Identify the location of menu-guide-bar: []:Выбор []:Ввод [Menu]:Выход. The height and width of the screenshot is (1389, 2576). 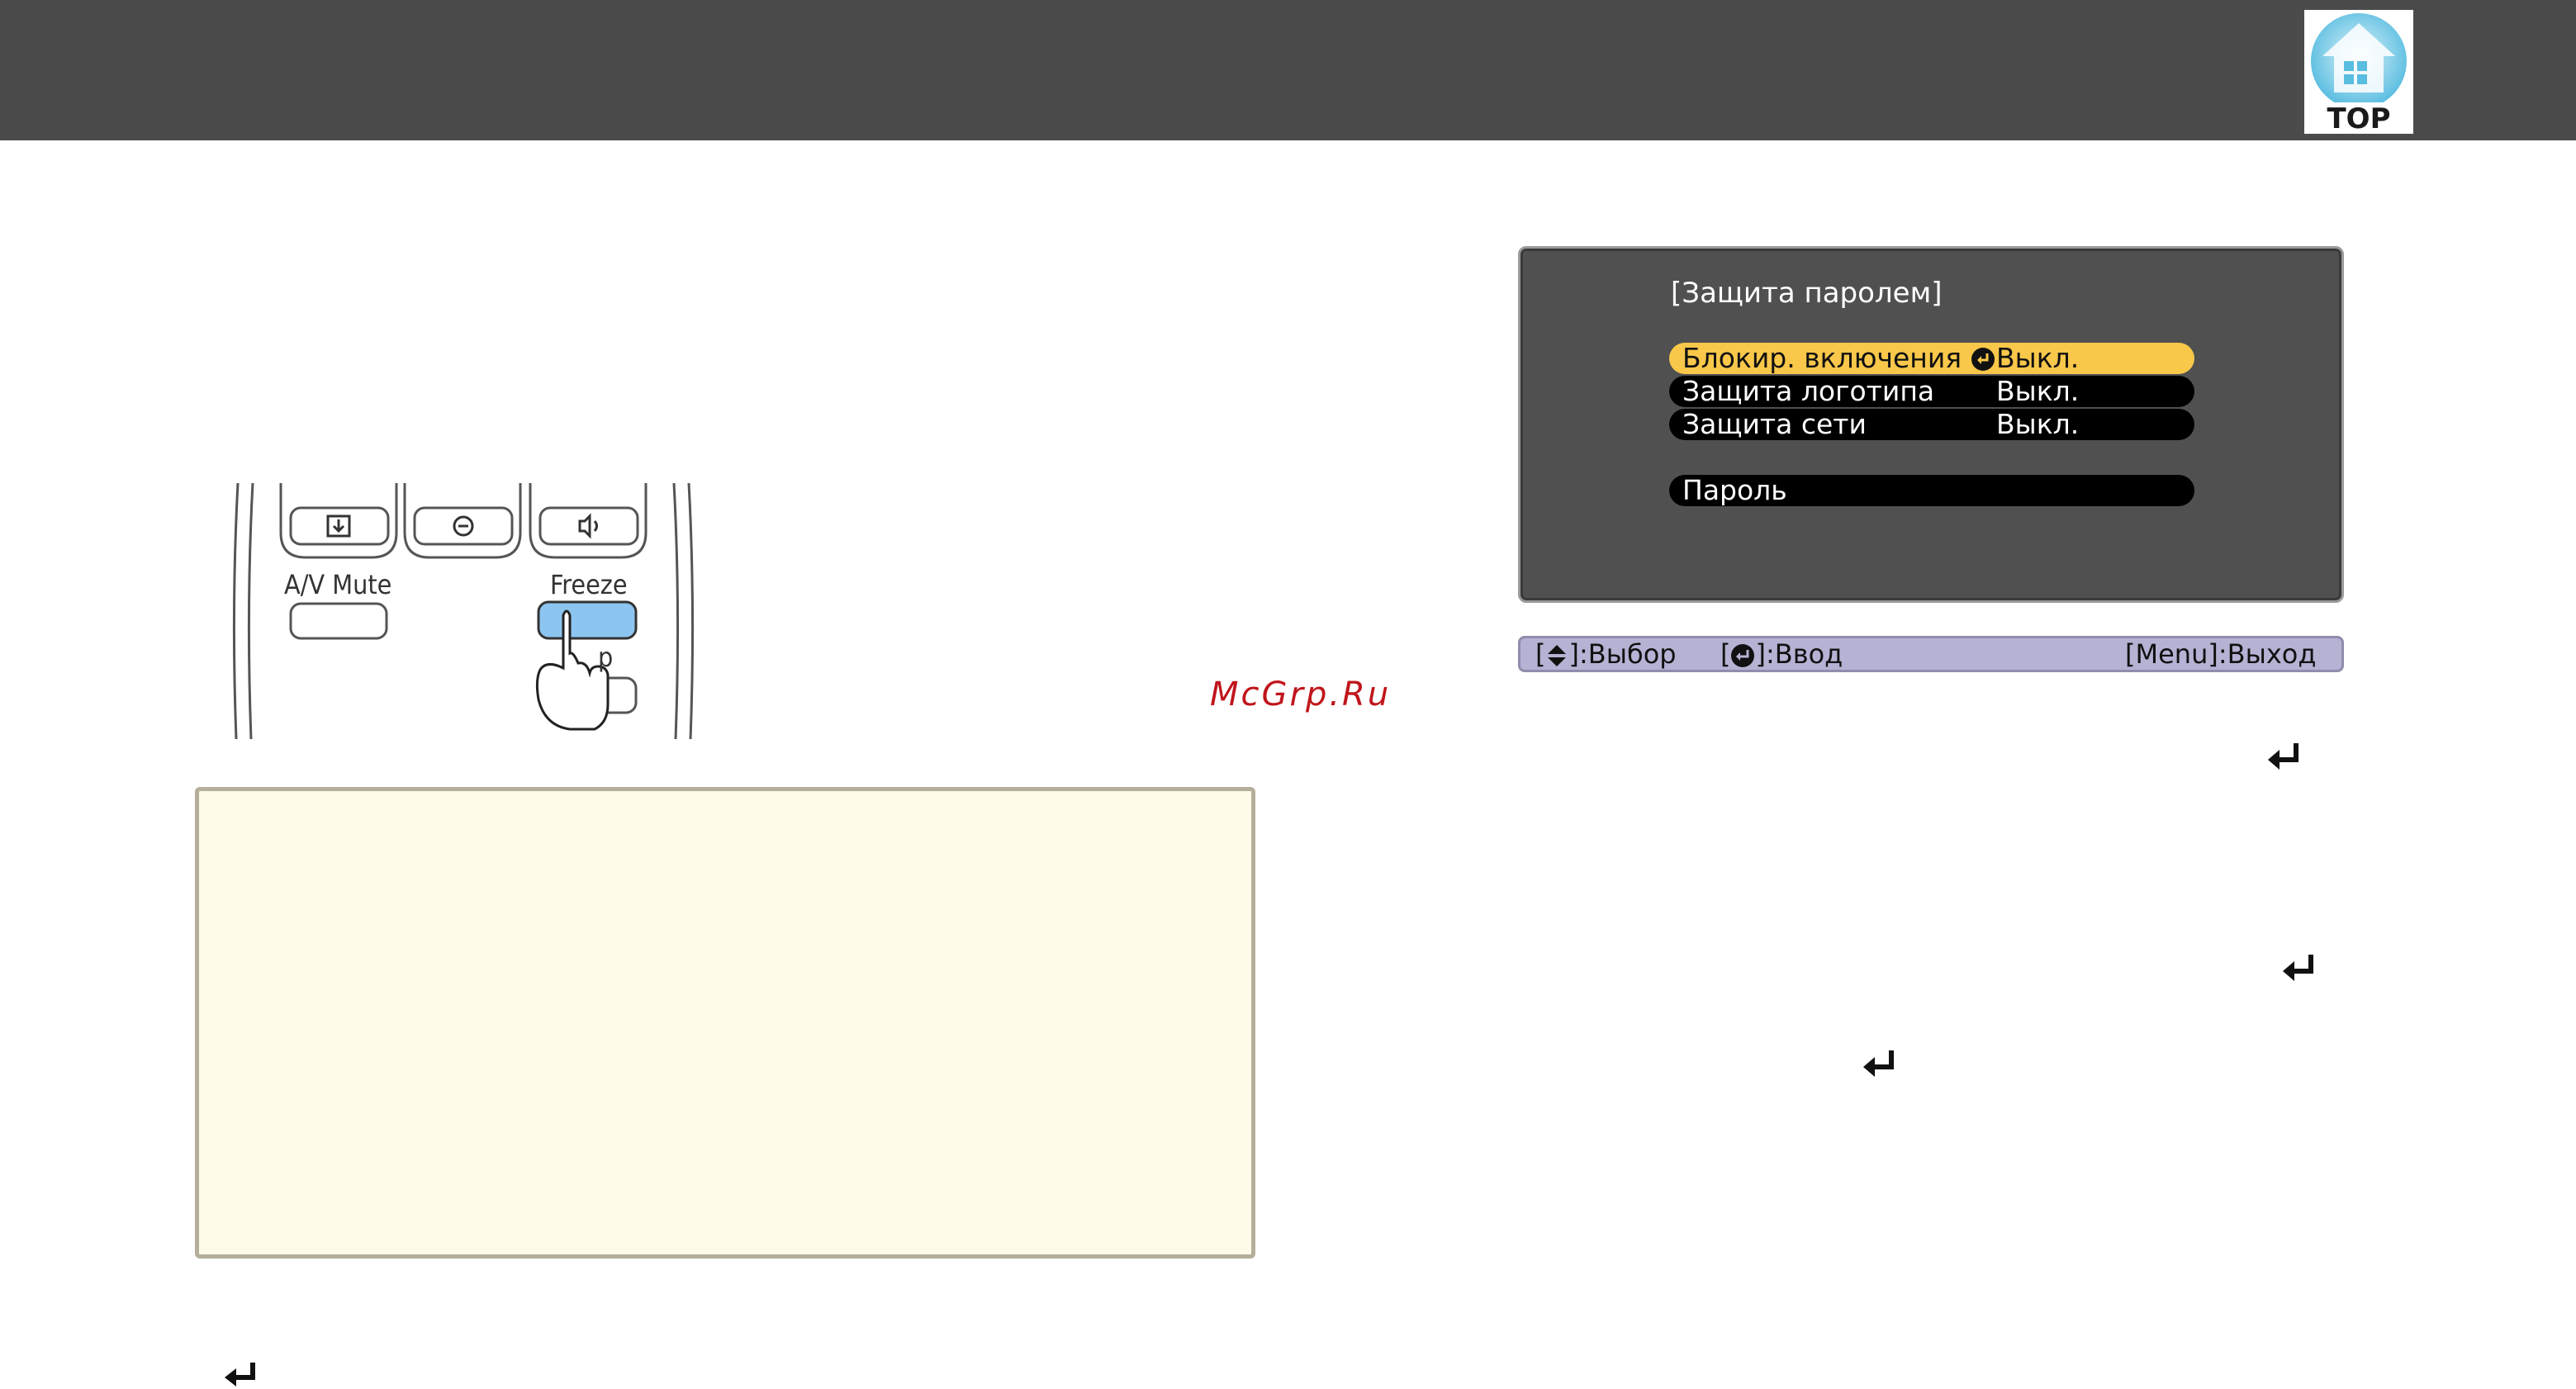
(1931, 654).